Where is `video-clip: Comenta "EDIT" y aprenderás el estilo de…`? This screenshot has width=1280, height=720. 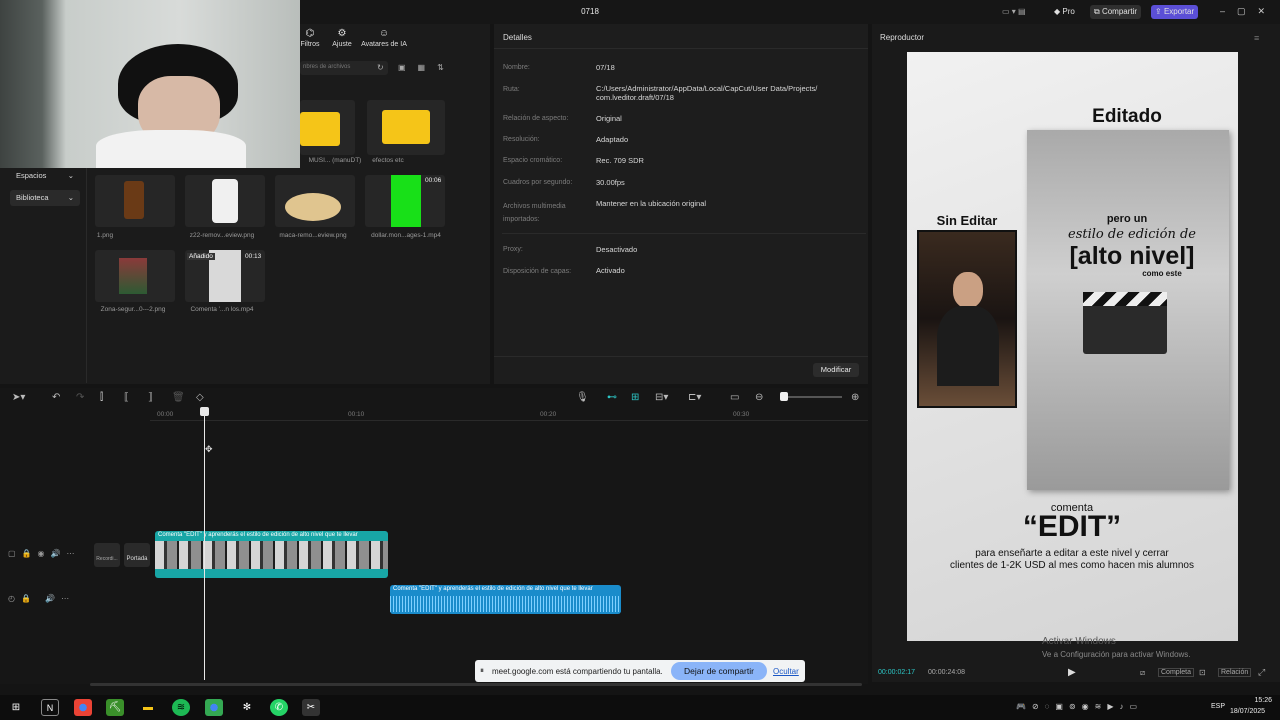
video-clip: Comenta "EDIT" y aprenderás el estilo de… is located at coordinates (271, 554).